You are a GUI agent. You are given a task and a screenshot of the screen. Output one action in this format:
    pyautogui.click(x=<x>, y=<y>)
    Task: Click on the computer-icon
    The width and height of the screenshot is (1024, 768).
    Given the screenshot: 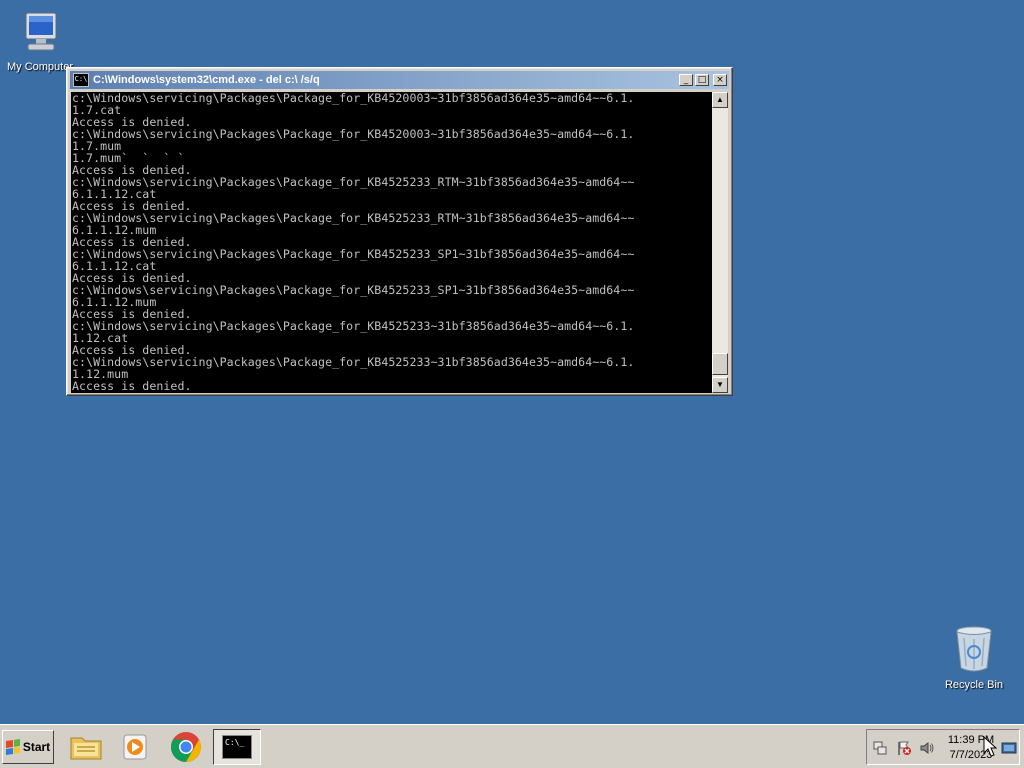 What is the action you would take?
    pyautogui.click(x=41, y=31)
    